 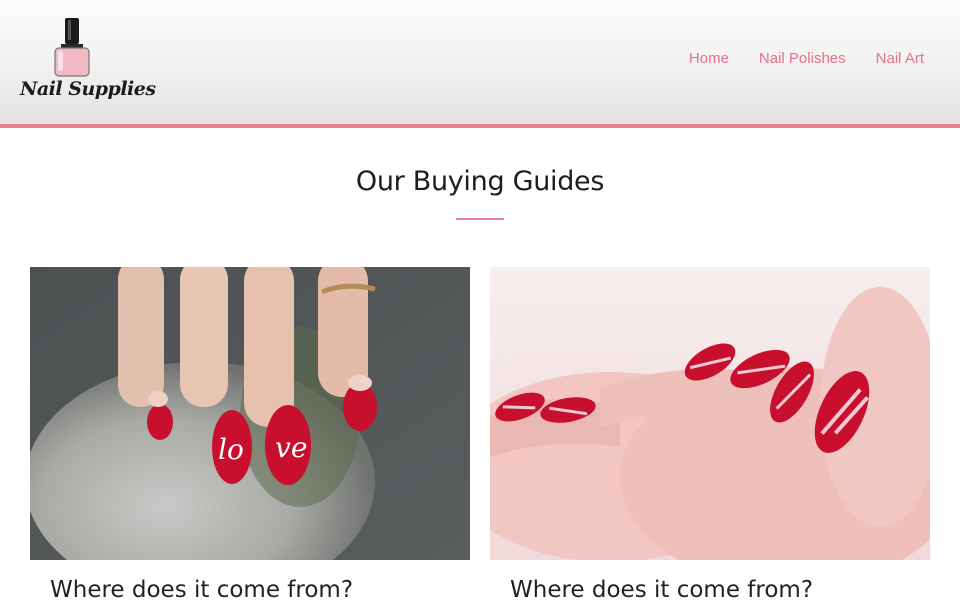 I want to click on nail-polish-bottle-icon, so click(x=72, y=47).